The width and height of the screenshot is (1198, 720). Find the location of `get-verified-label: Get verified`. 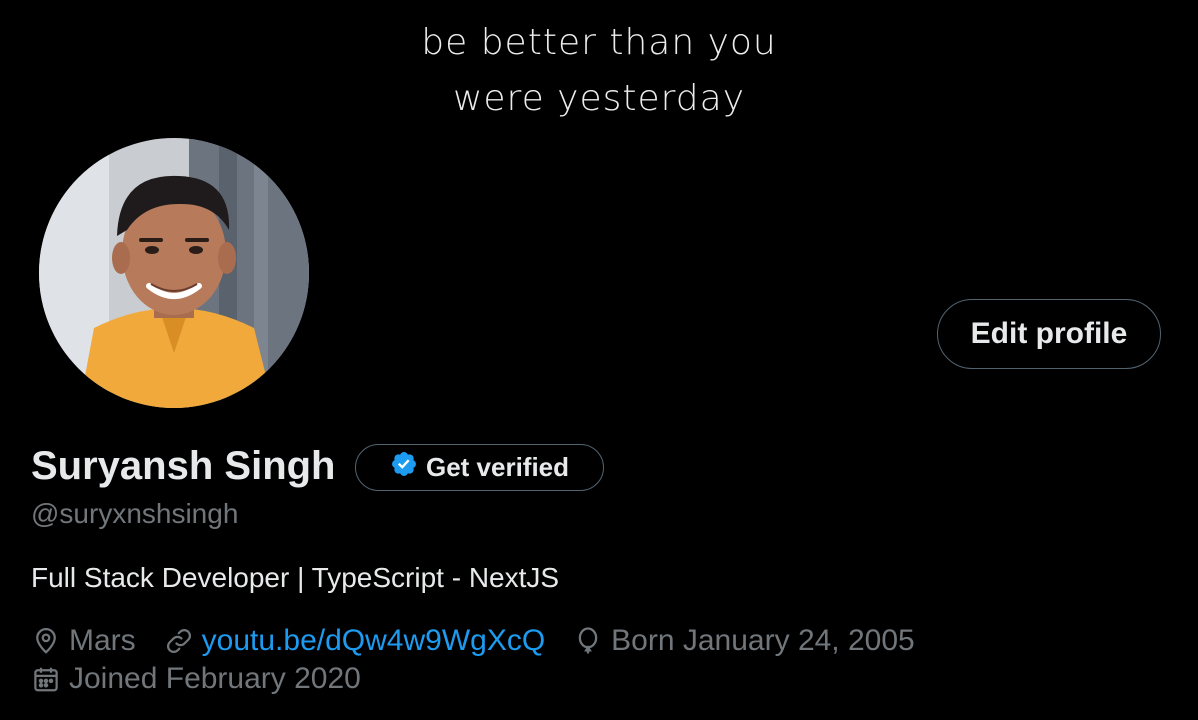

get-verified-label: Get verified is located at coordinates (497, 467).